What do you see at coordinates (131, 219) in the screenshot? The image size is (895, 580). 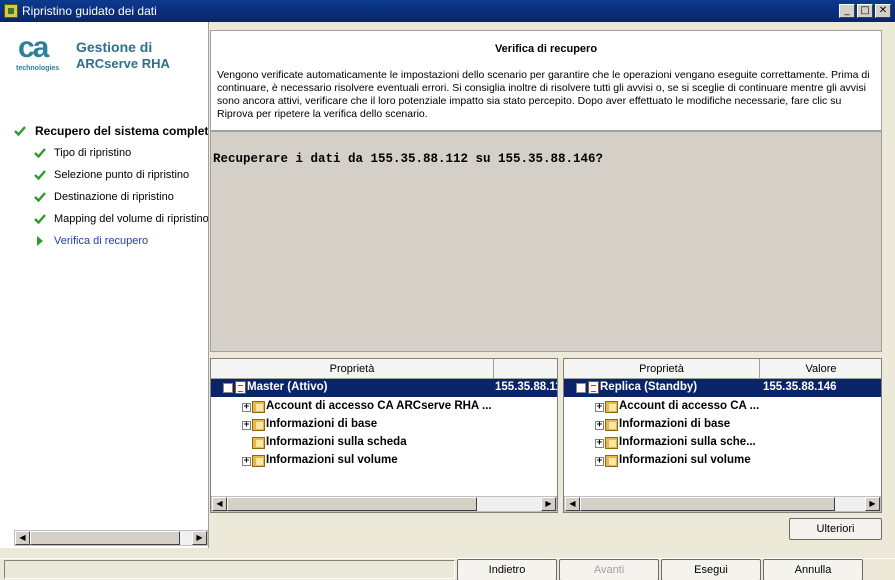 I see `step-label: Mapping del volume di ripristino` at bounding box center [131, 219].